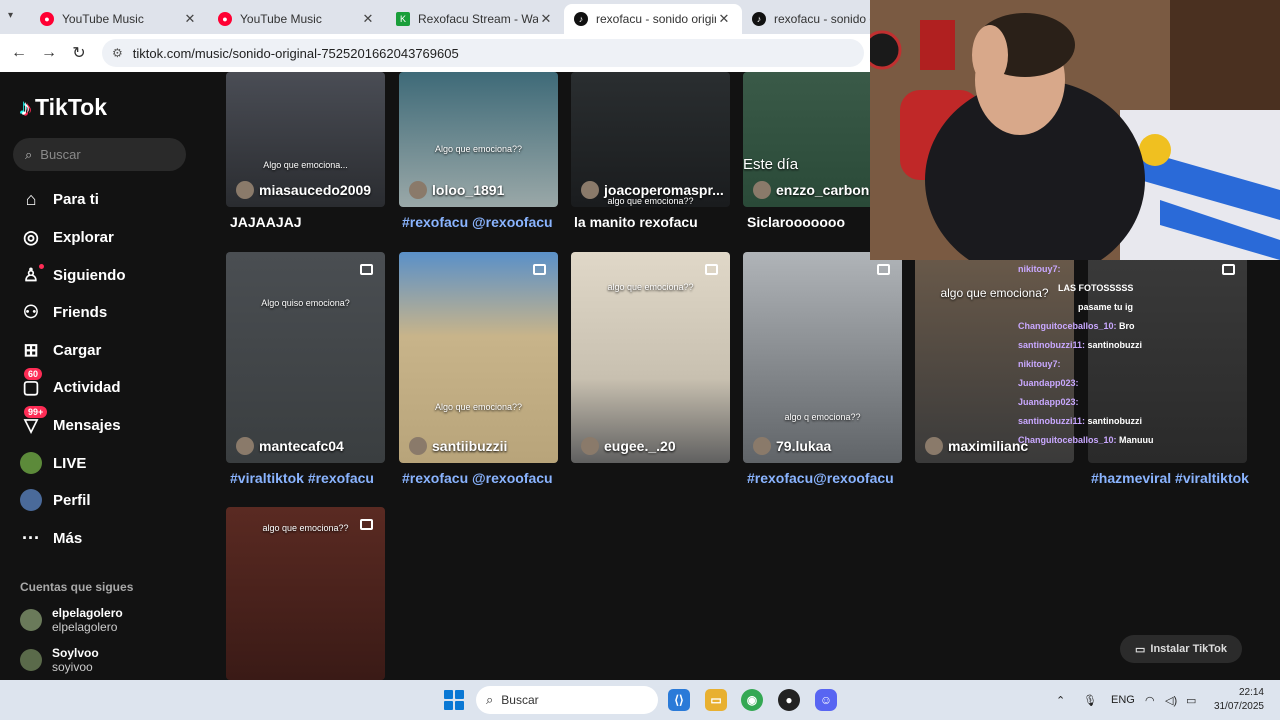 This screenshot has height=720, width=1280. I want to click on nav-item-mensajes: ▽ 99+ Mensajes, so click(70, 421).